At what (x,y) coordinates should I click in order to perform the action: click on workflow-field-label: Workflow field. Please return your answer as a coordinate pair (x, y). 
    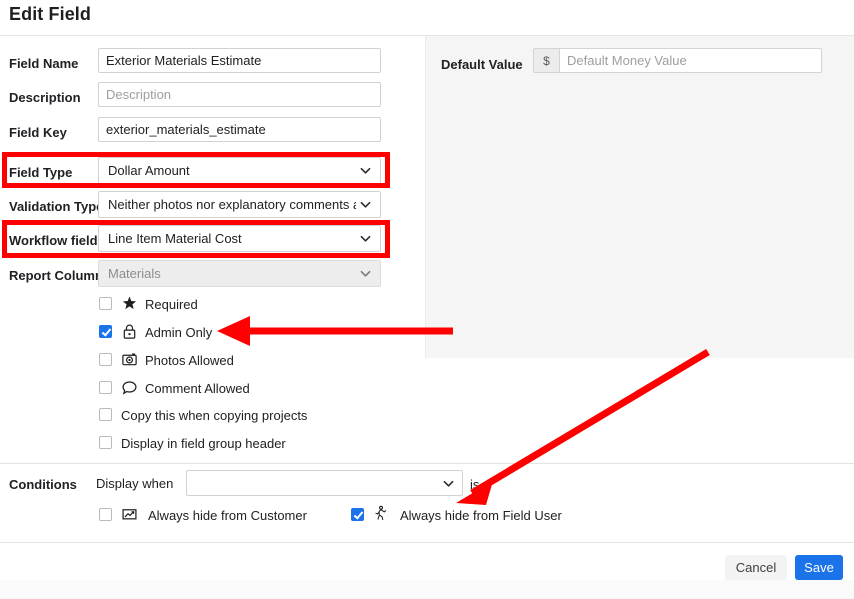
    Looking at the image, I should click on (53, 240).